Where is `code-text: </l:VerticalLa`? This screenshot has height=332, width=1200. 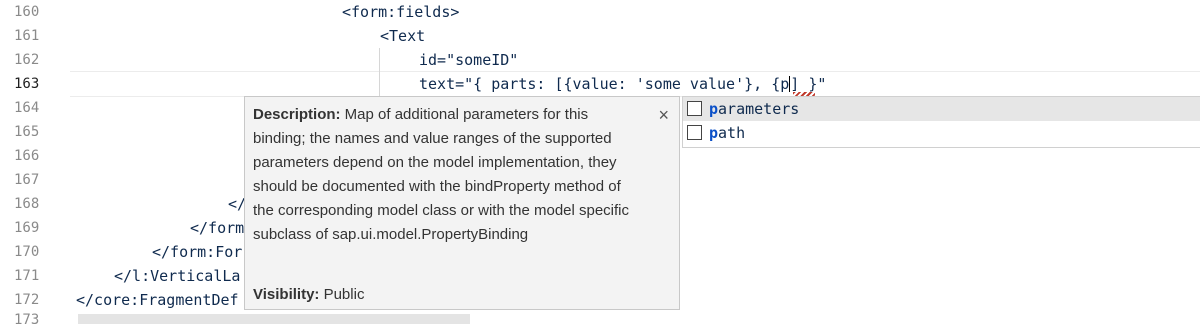 code-text: </l:VerticalLa is located at coordinates (177, 276).